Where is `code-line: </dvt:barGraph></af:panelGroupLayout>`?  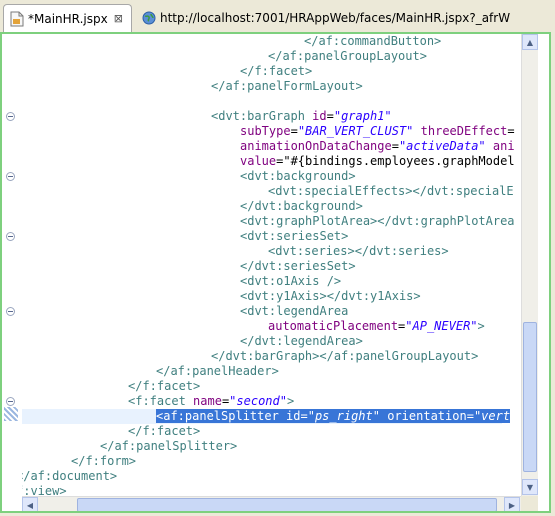
code-line: </dvt:barGraph></af:panelGroupLayout> is located at coordinates (345, 356).